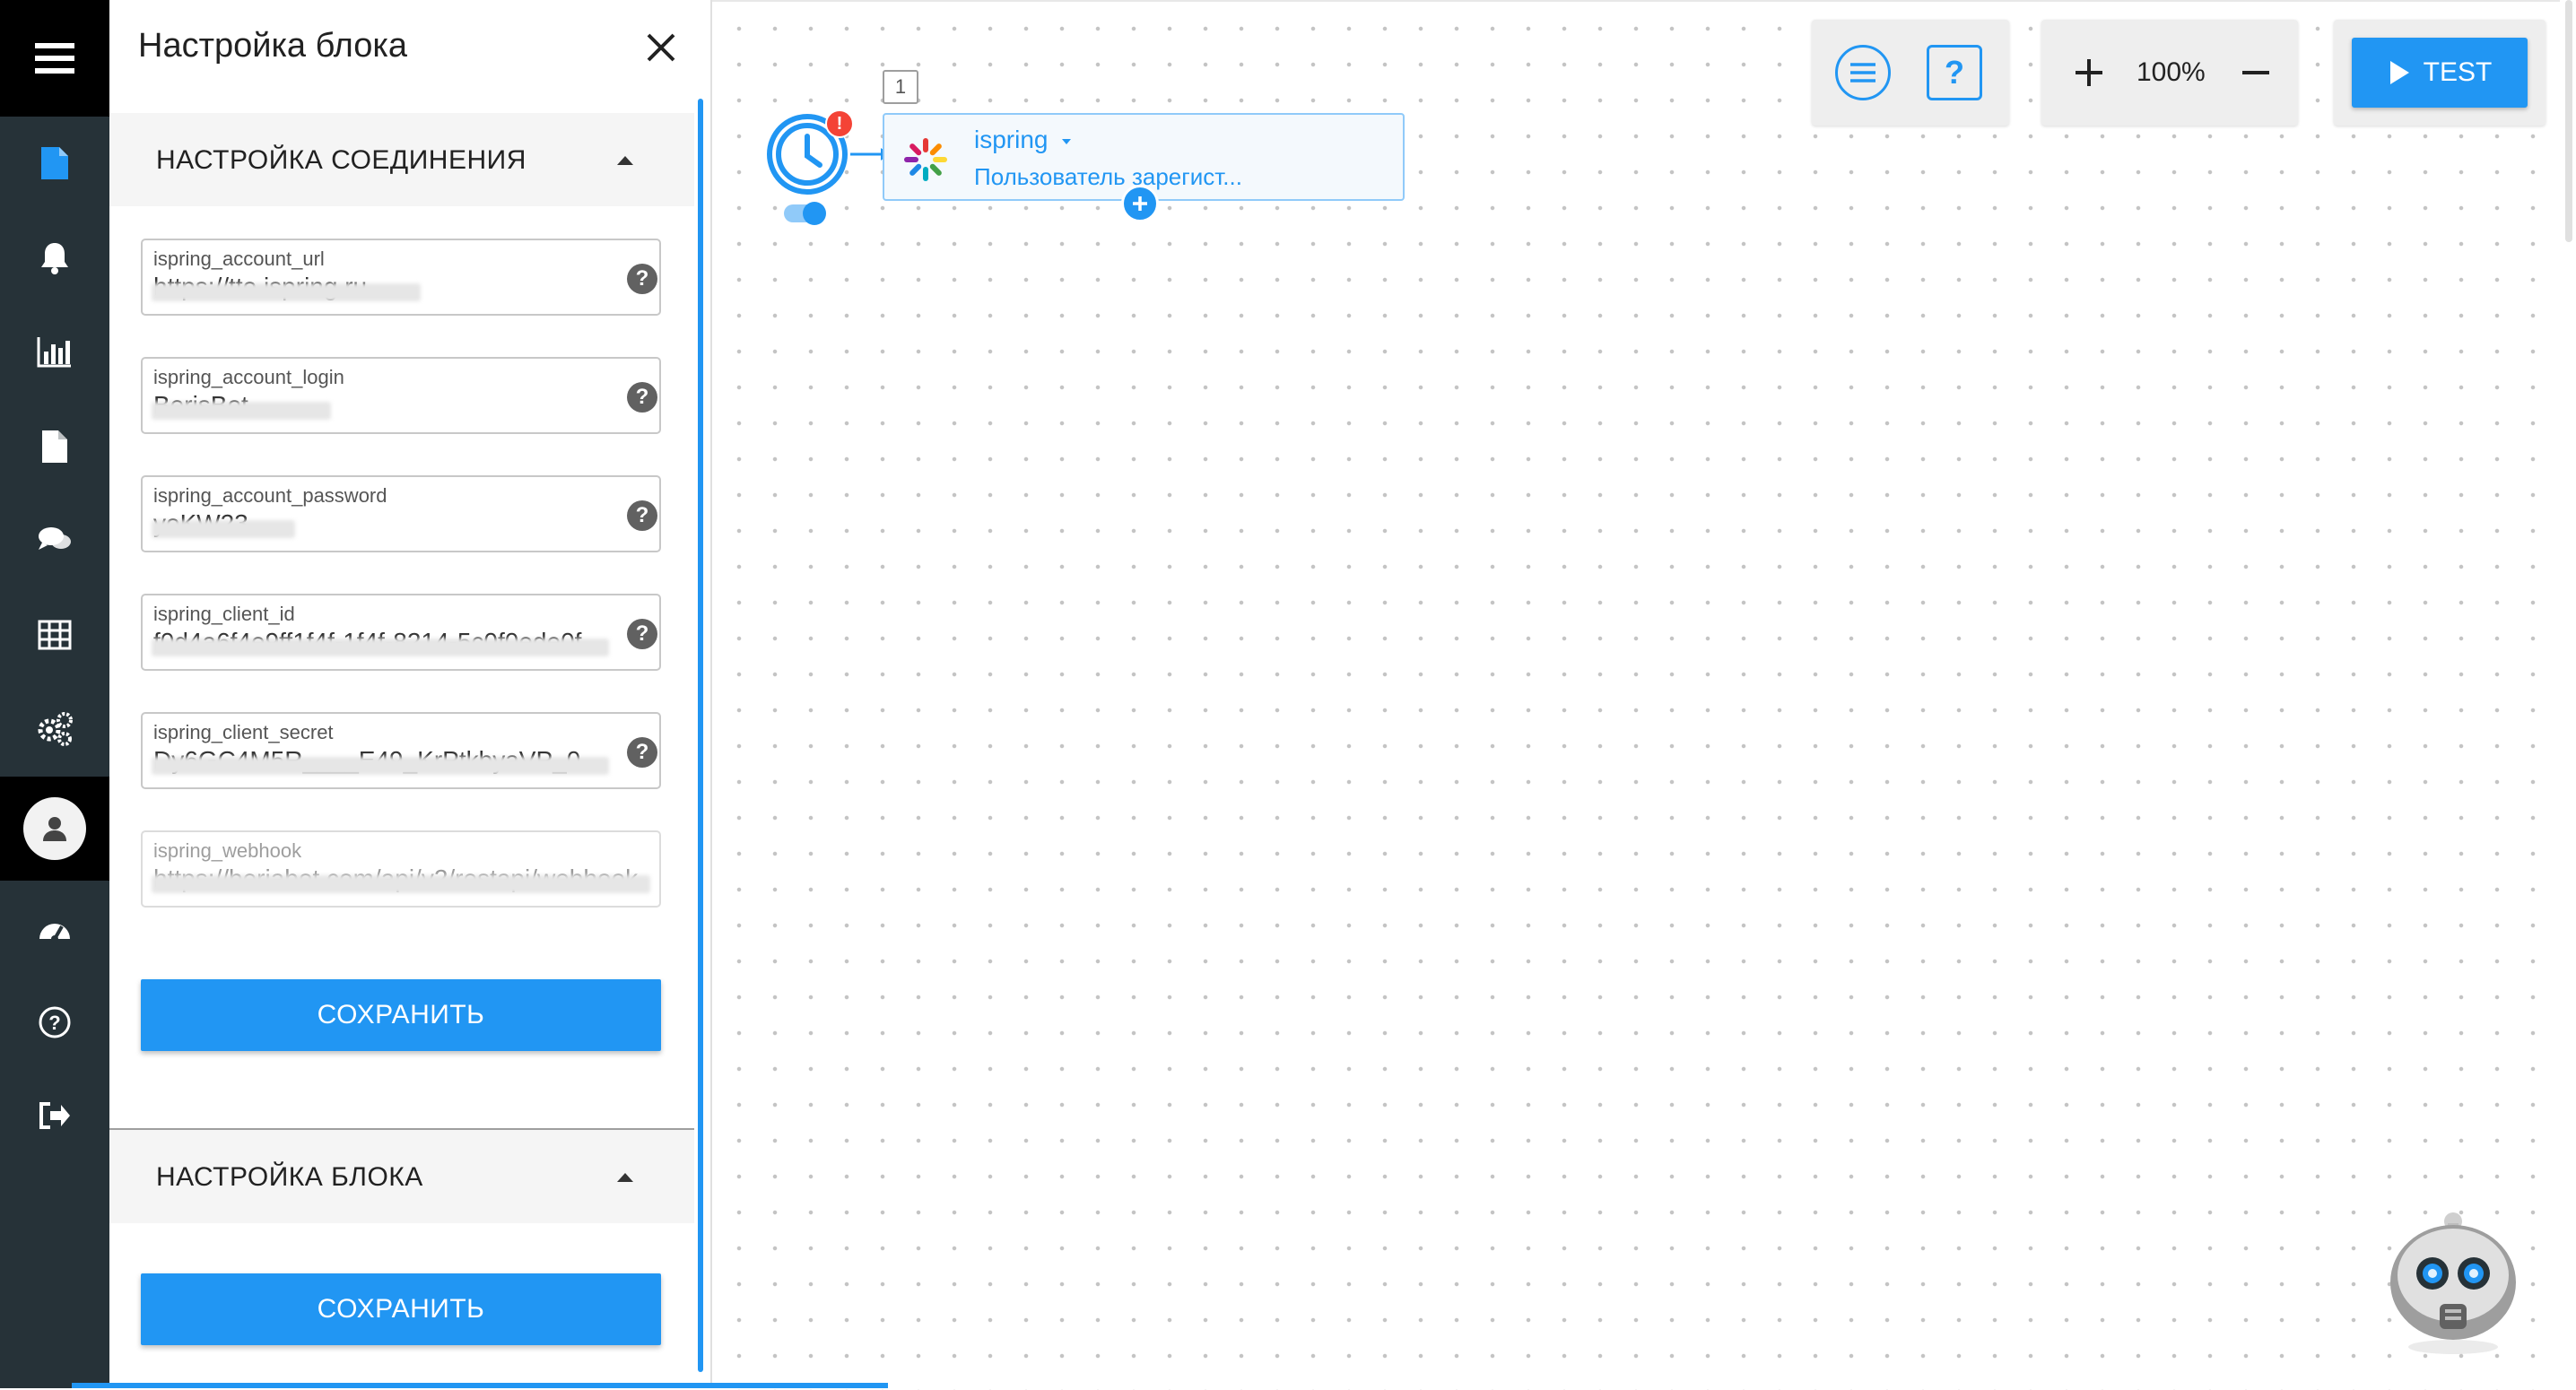 Image resolution: width=2576 pixels, height=1390 pixels. Describe the element at coordinates (239, 259) in the screenshot. I see `field-label: ispring_account_url` at that location.